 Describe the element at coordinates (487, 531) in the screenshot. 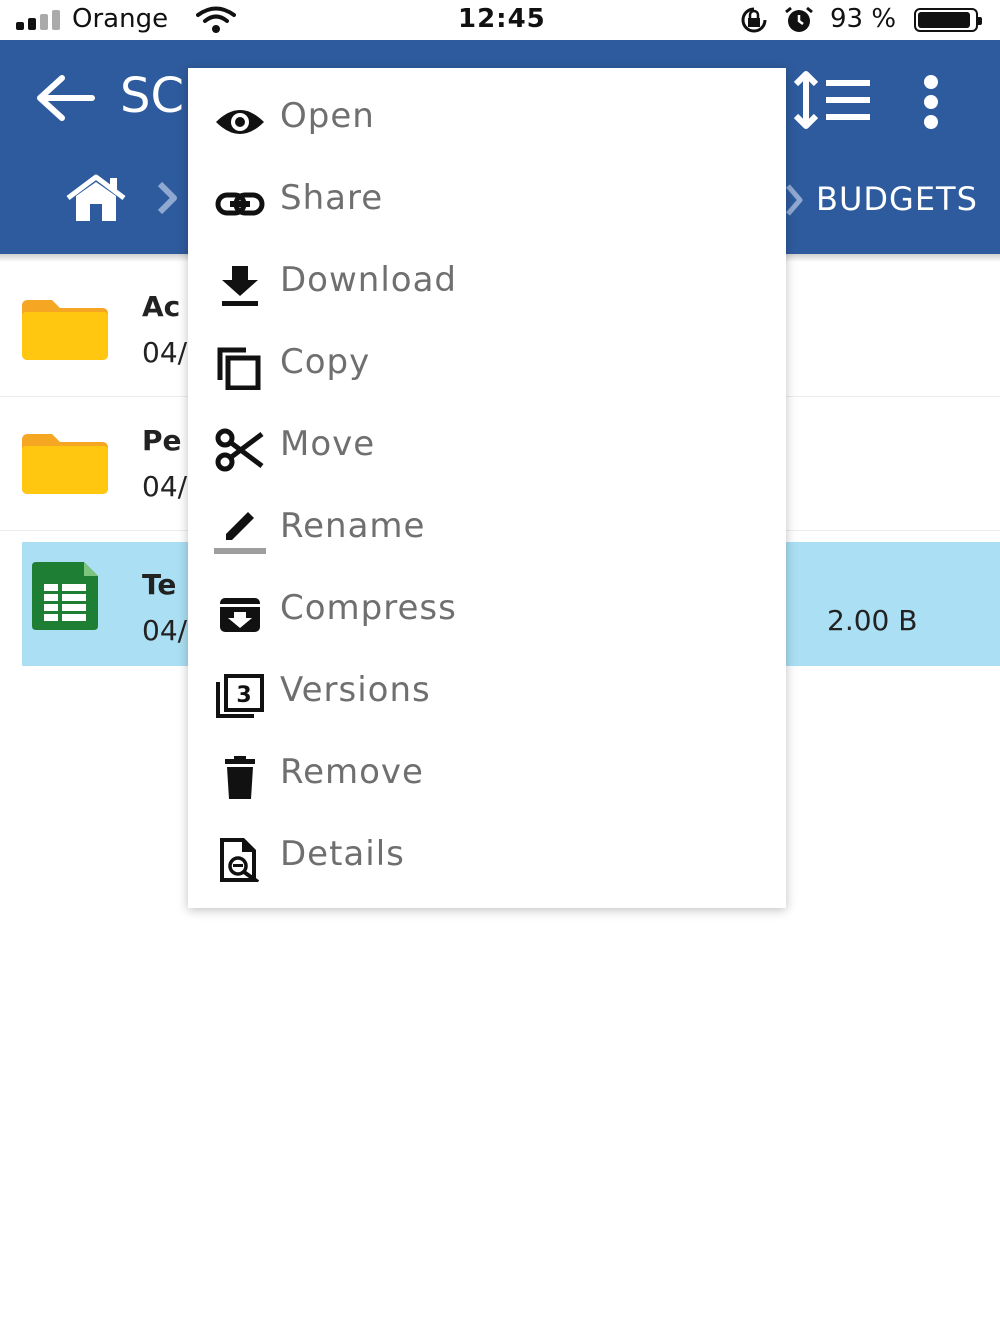

I see `menu-item-rename: Rename` at that location.